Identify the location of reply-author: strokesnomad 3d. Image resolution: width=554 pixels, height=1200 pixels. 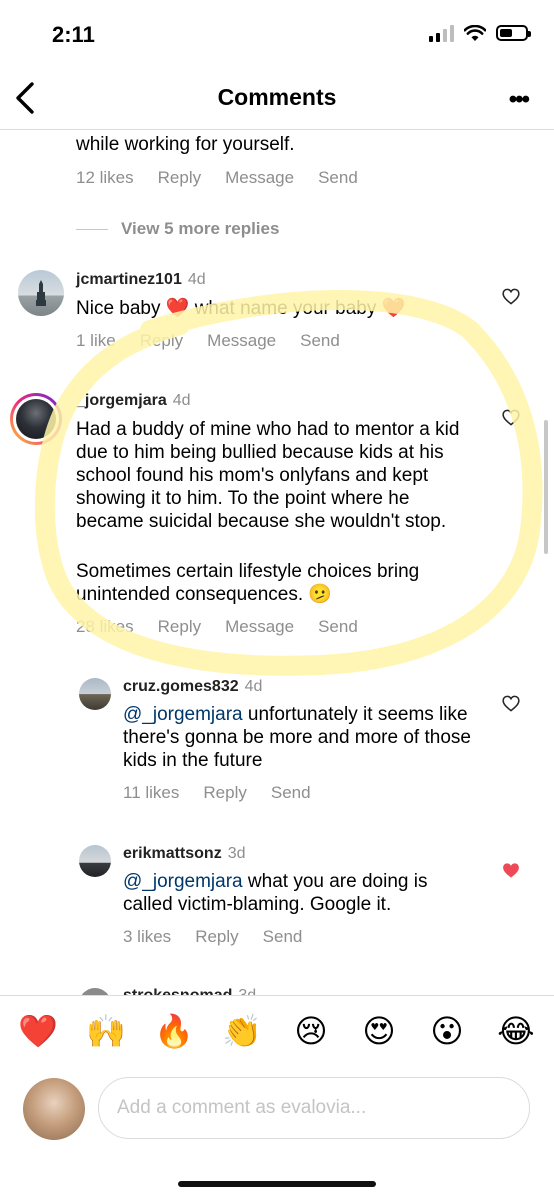
(189, 991).